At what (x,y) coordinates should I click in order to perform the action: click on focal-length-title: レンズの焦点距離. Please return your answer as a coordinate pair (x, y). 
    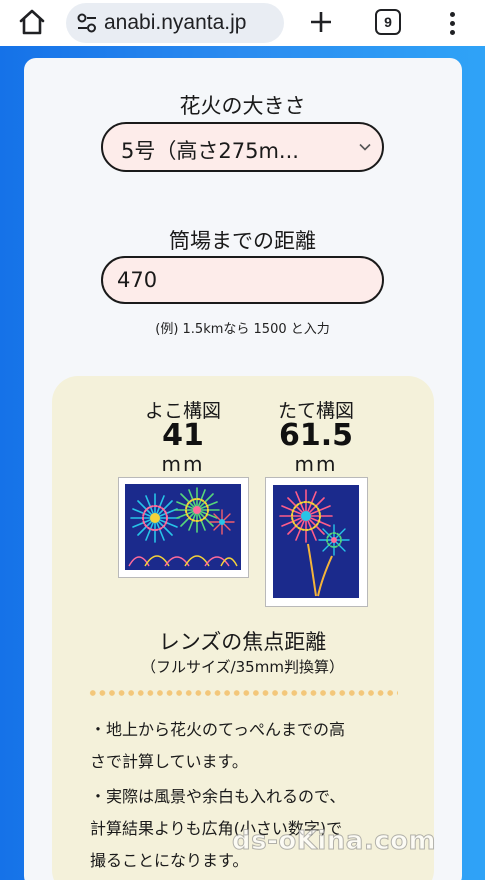
    Looking at the image, I should click on (242, 642).